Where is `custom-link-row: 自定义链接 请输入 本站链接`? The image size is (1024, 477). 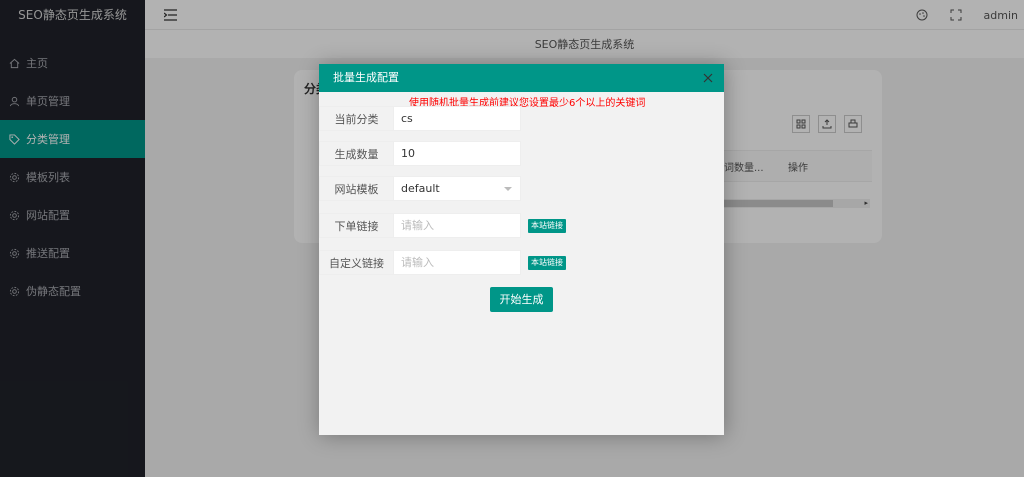
custom-link-row: 自定义链接 请输入 本站链接 is located at coordinates (442, 262).